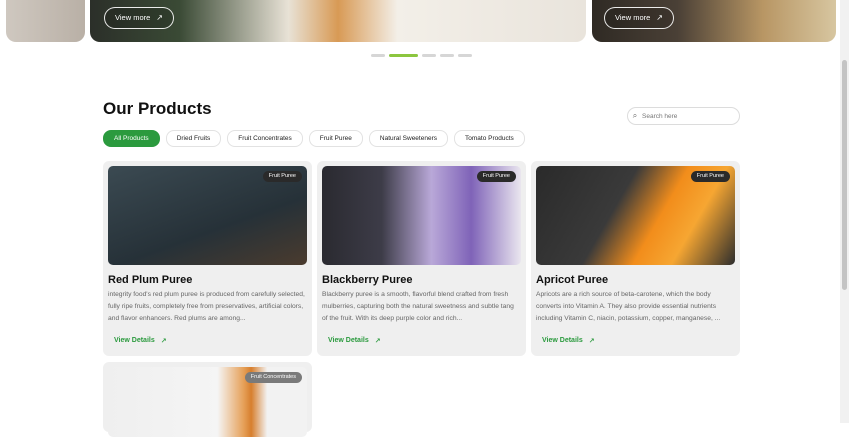 The height and width of the screenshot is (437, 849). What do you see at coordinates (45, 21) in the screenshot?
I see `carousel-slide` at bounding box center [45, 21].